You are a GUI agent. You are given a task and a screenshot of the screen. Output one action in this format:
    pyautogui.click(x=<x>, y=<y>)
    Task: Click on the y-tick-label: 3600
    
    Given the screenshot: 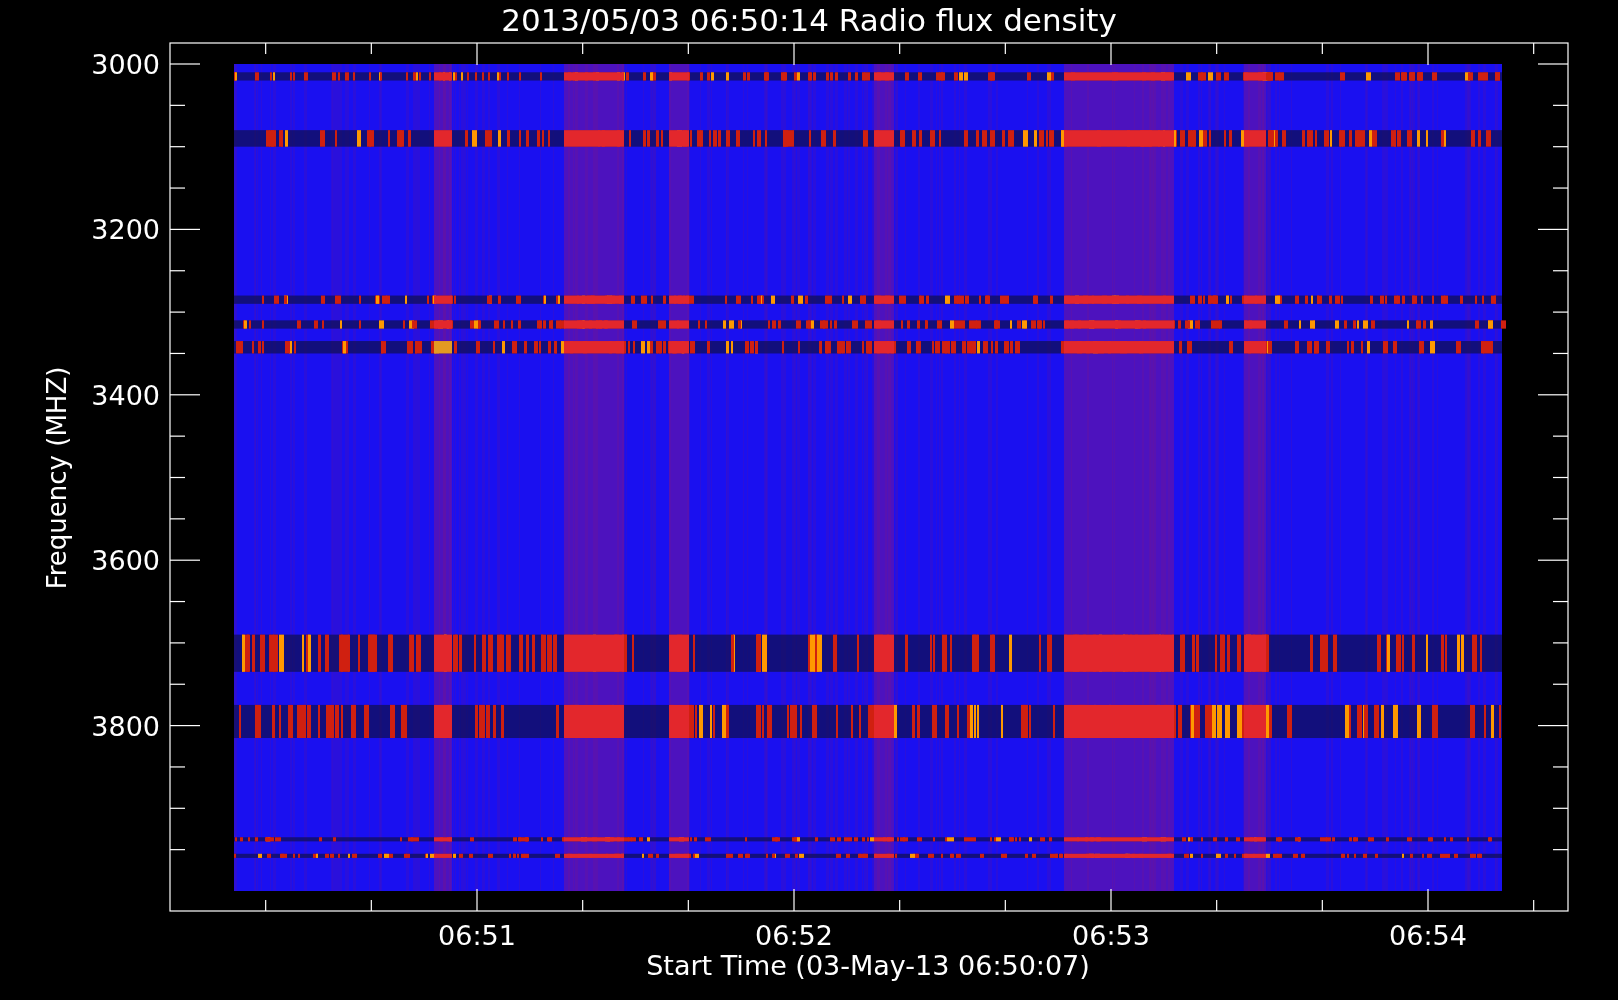 What is the action you would take?
    pyautogui.click(x=125, y=561)
    